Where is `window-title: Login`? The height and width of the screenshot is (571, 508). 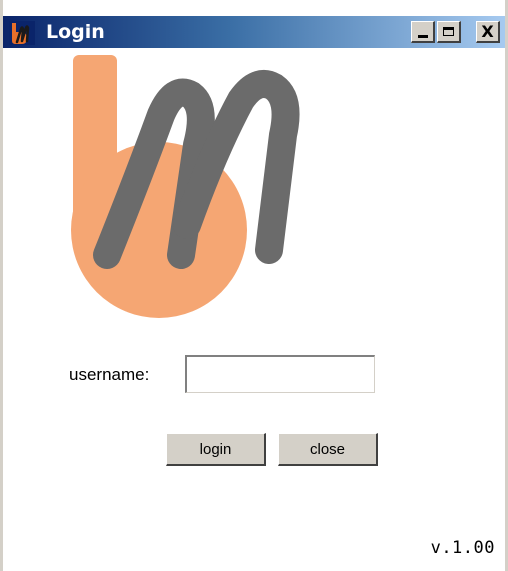 window-title: Login is located at coordinates (75, 32).